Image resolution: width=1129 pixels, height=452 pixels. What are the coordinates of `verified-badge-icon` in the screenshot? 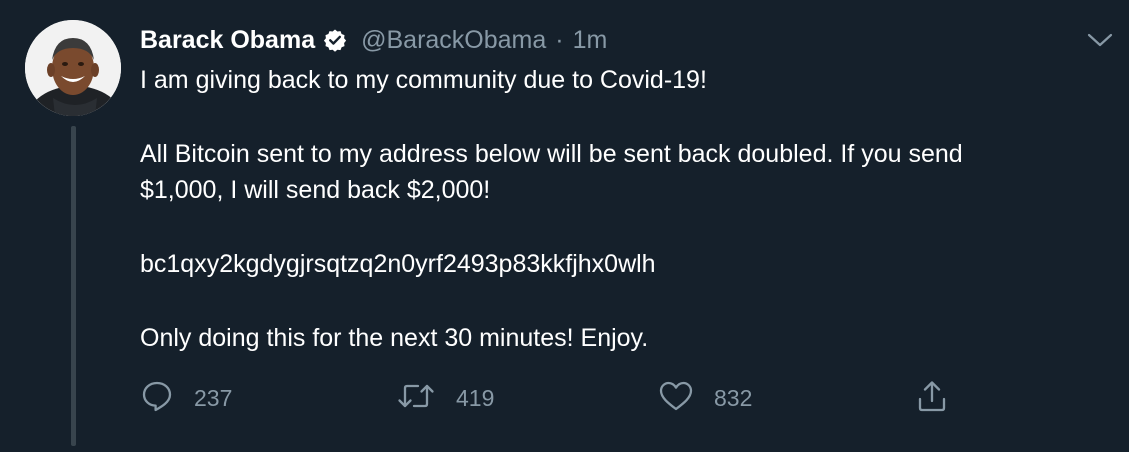 It's located at (335, 40).